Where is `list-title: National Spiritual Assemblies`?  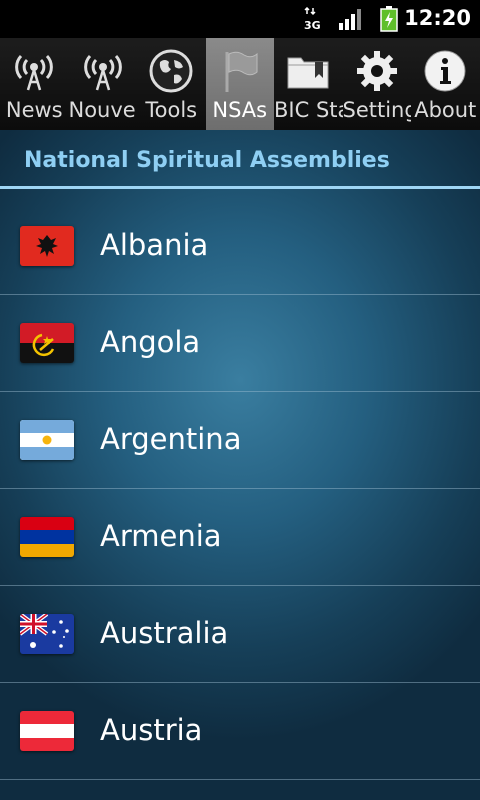 list-title: National Spiritual Assemblies is located at coordinates (207, 160).